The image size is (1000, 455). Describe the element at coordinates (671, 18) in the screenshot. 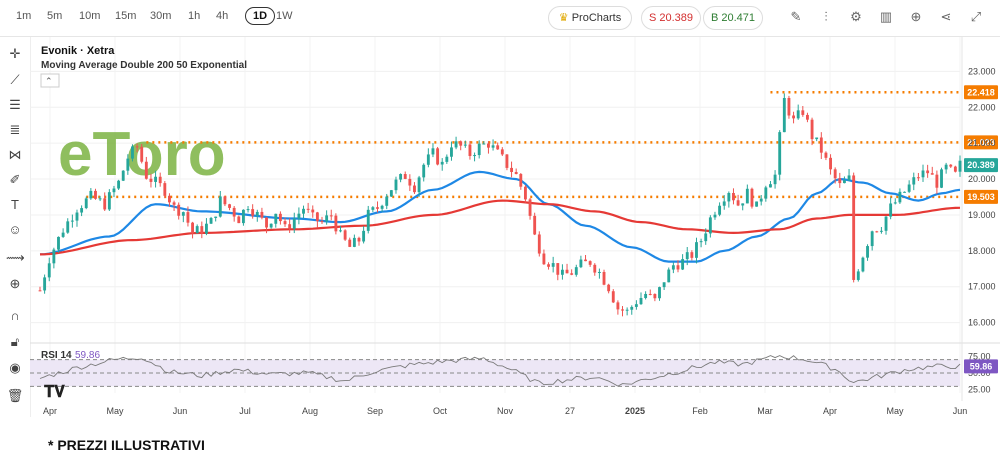

I see `sell-price-button: S 20.389` at that location.